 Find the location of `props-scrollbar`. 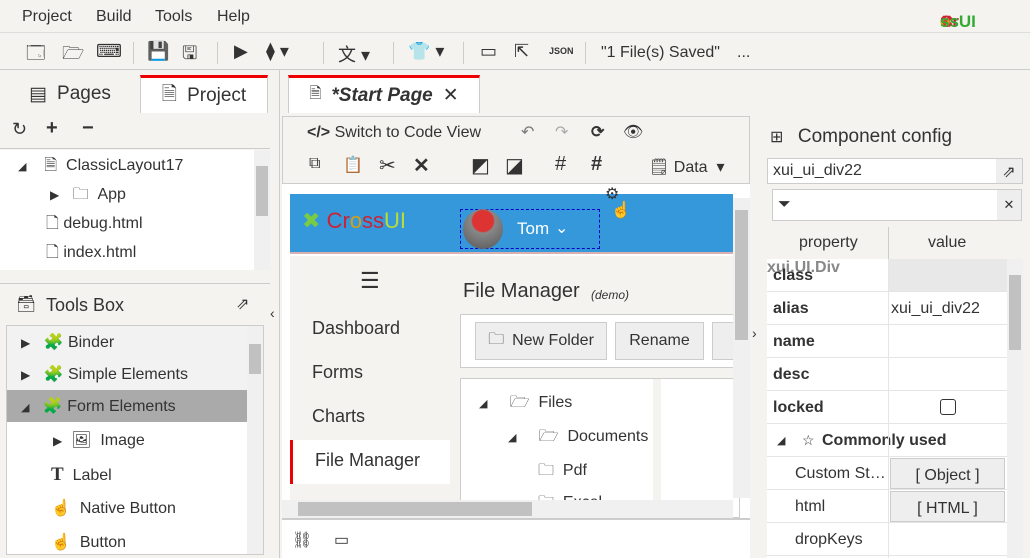

props-scrollbar is located at coordinates (1015, 408).